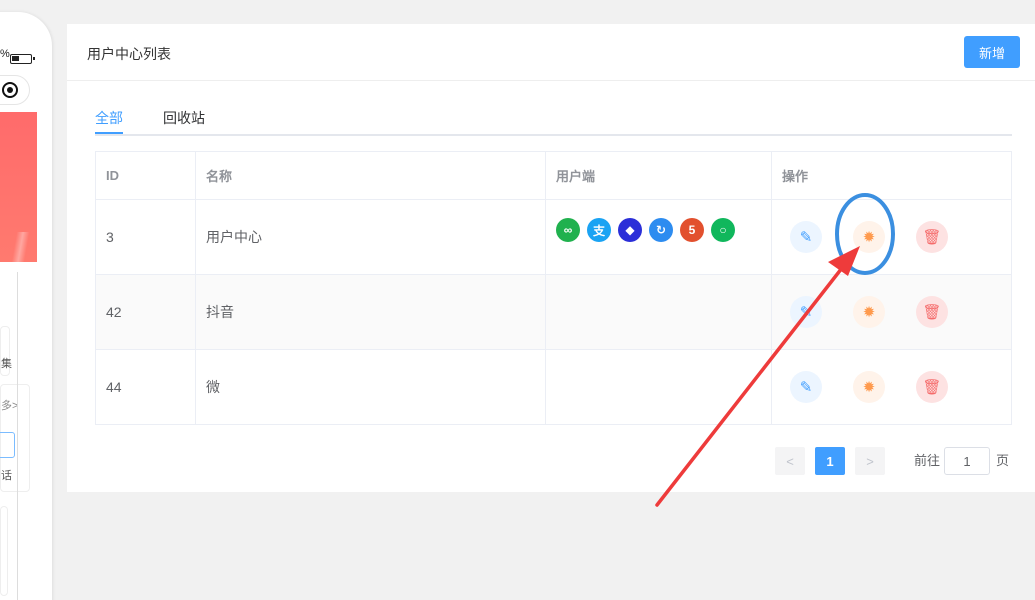 This screenshot has width=1035, height=600. What do you see at coordinates (551, 52) in the screenshot?
I see `panel-header: 用户中心列表 新增` at bounding box center [551, 52].